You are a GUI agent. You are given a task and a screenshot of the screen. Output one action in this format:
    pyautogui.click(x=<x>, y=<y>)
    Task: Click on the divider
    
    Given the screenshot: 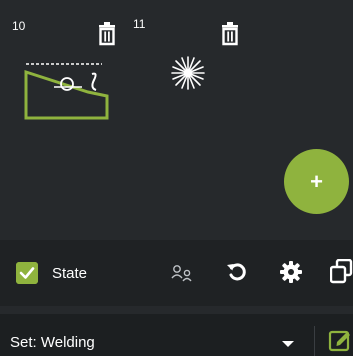 What is the action you would take?
    pyautogui.click(x=176, y=310)
    